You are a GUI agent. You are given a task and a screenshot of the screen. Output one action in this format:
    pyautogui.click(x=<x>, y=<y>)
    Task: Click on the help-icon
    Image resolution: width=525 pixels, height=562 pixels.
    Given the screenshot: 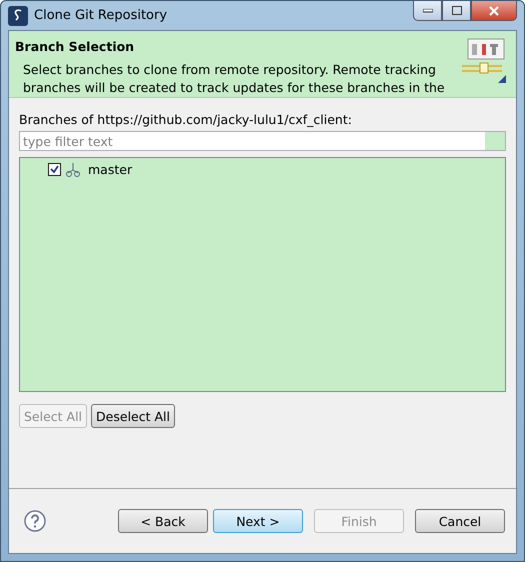 What is the action you would take?
    pyautogui.click(x=35, y=521)
    